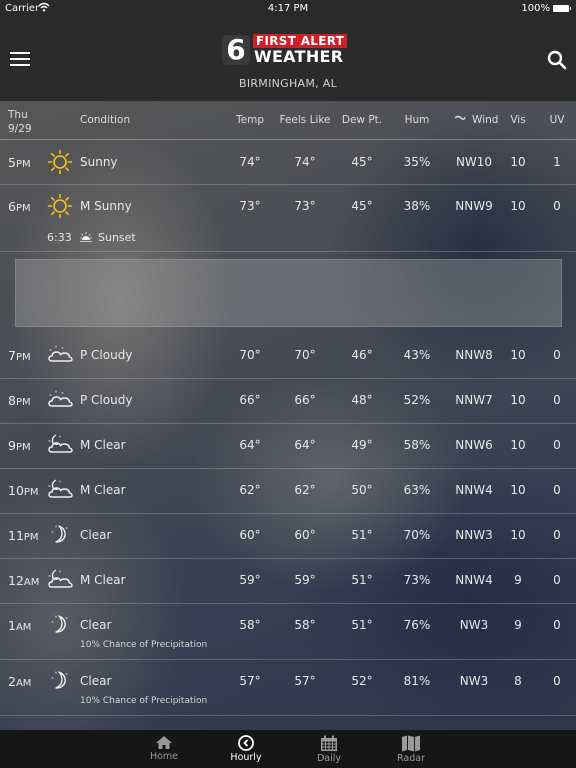  What do you see at coordinates (19, 162) in the screenshot?
I see `row-time: 5PM` at bounding box center [19, 162].